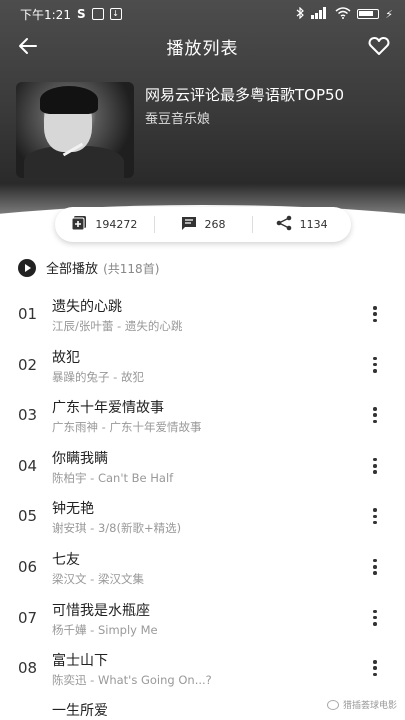 The height and width of the screenshot is (720, 405). I want to click on track-row: 02 故犯 暴躁的兔子 - 故犯, so click(202, 363).